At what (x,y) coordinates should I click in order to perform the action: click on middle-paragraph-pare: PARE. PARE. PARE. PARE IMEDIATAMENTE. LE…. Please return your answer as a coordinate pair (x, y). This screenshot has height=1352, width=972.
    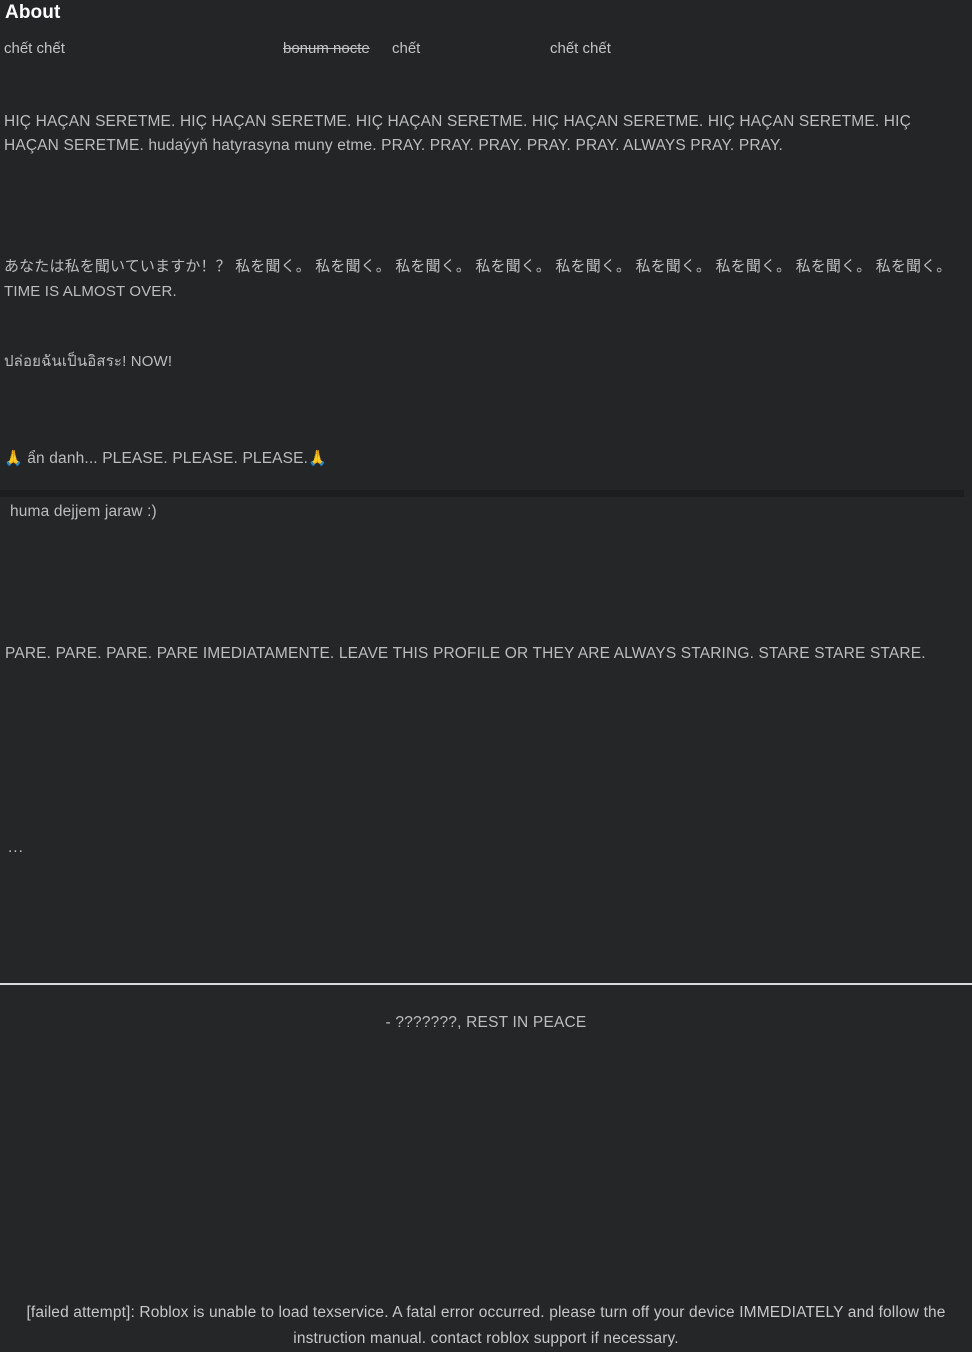
    Looking at the image, I should click on (465, 653).